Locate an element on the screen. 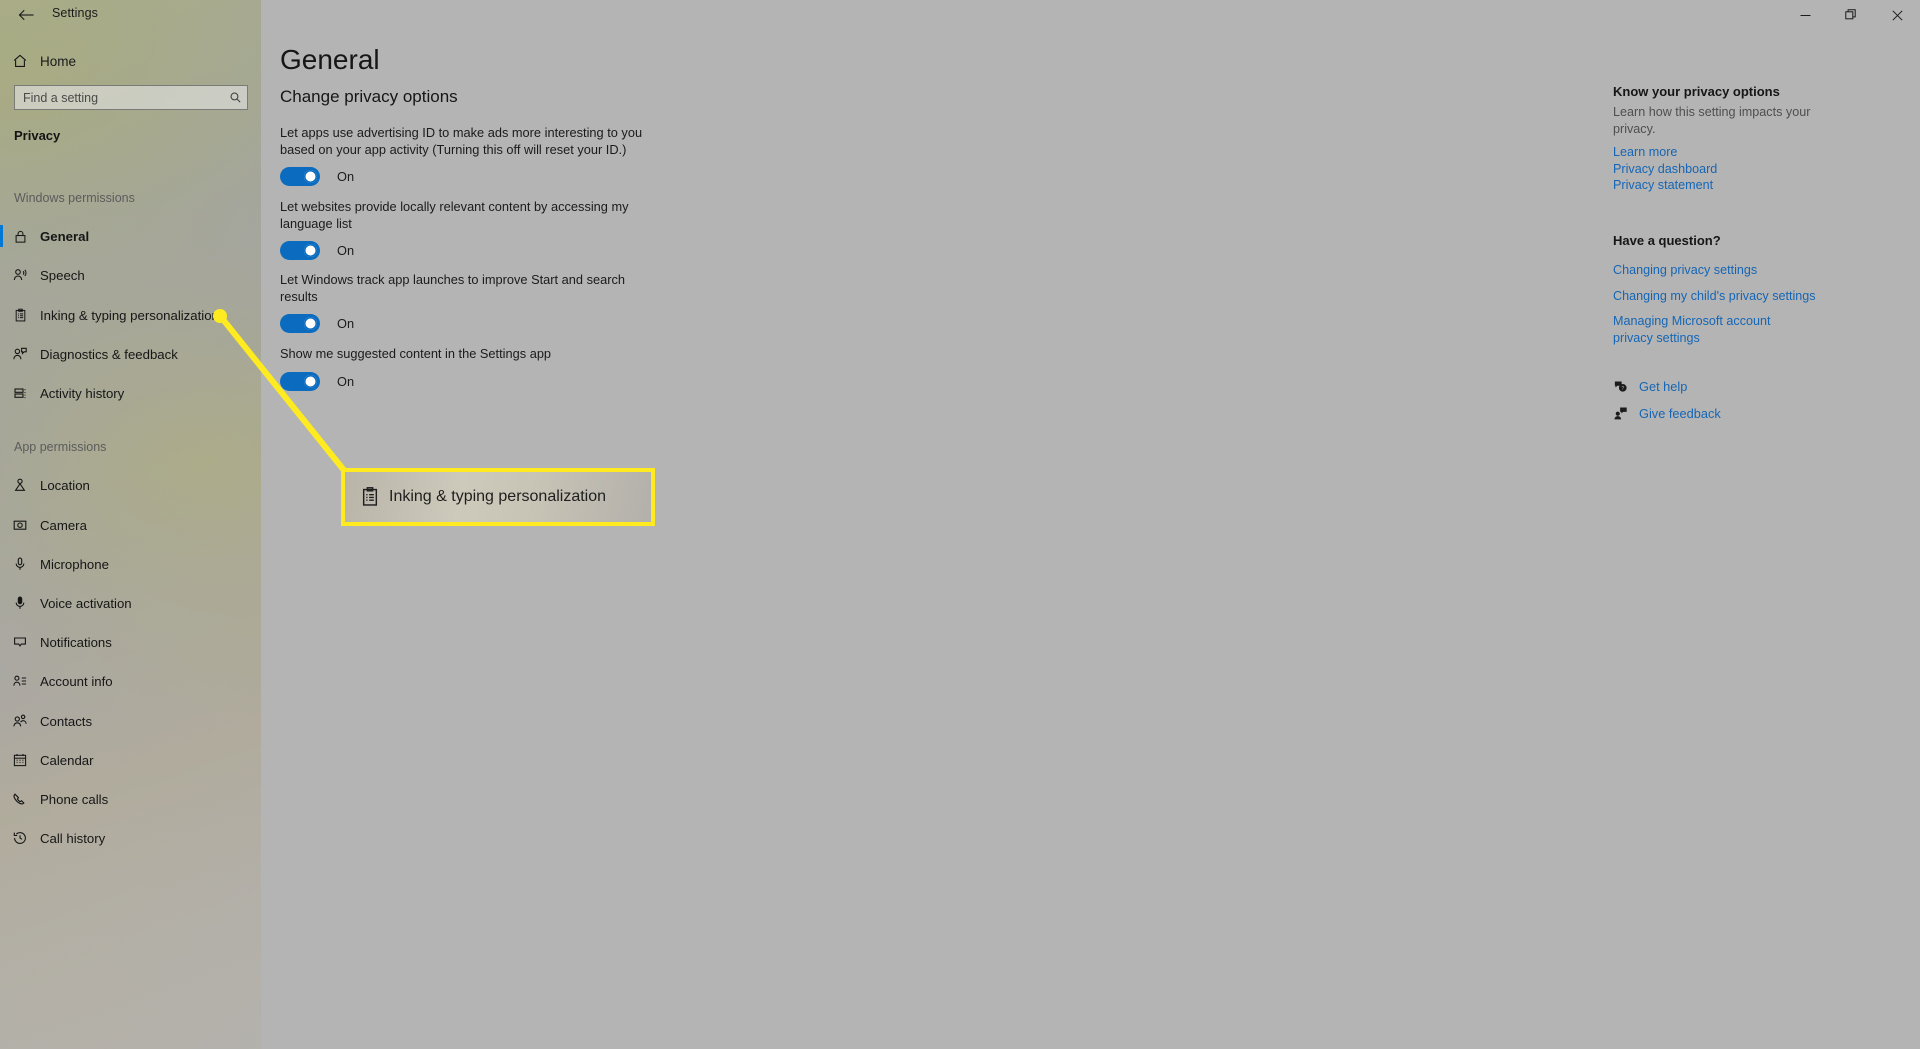 The height and width of the screenshot is (1049, 1920). maximize-button is located at coordinates (1851, 15).